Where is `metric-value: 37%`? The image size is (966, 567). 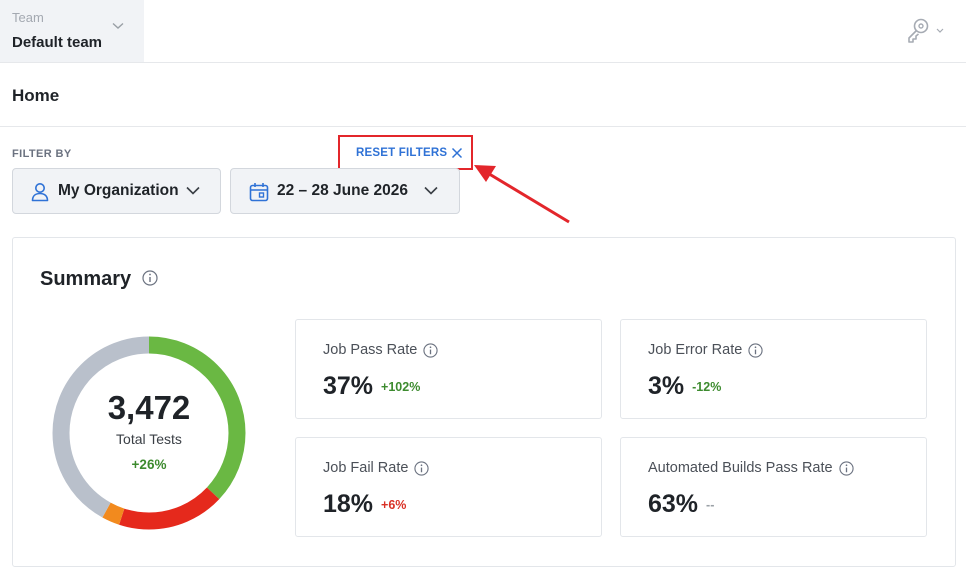 metric-value: 37% is located at coordinates (348, 386).